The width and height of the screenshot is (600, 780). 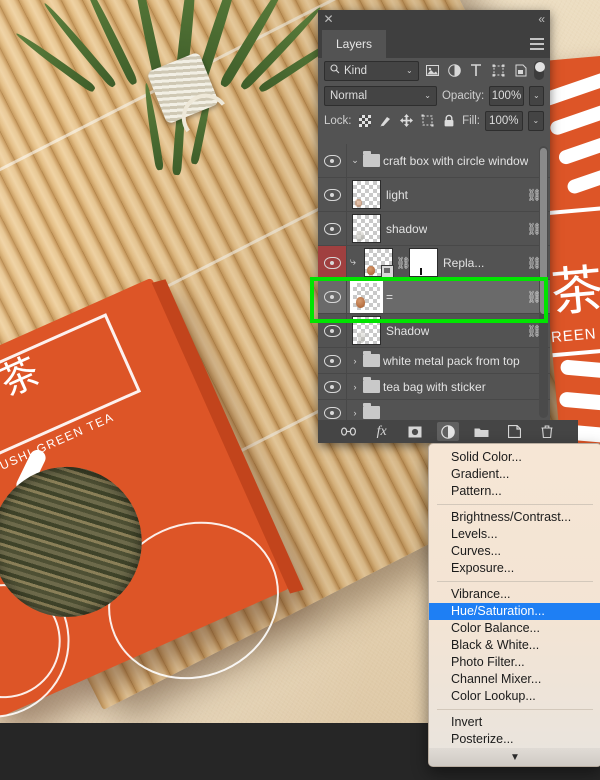 What do you see at coordinates (380, 95) in the screenshot?
I see `blend-mode-select: Normal ⌄` at bounding box center [380, 95].